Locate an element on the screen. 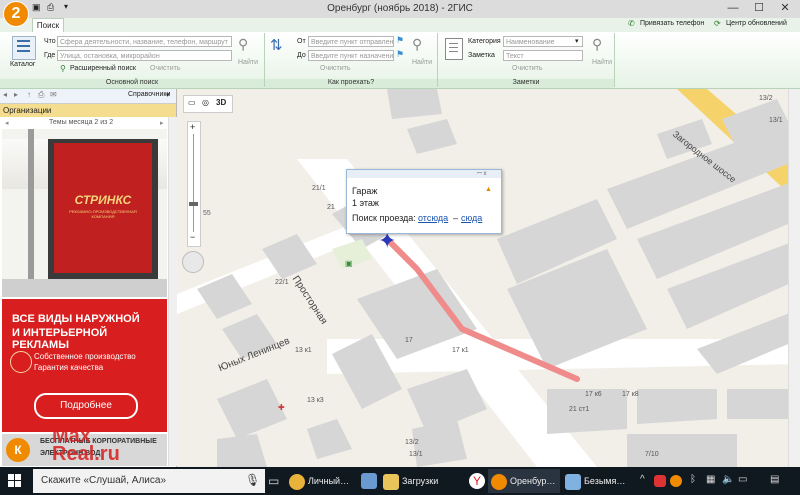 The height and width of the screenshot is (495, 800). to-pin-icon: ⚑ is located at coordinates (400, 54).